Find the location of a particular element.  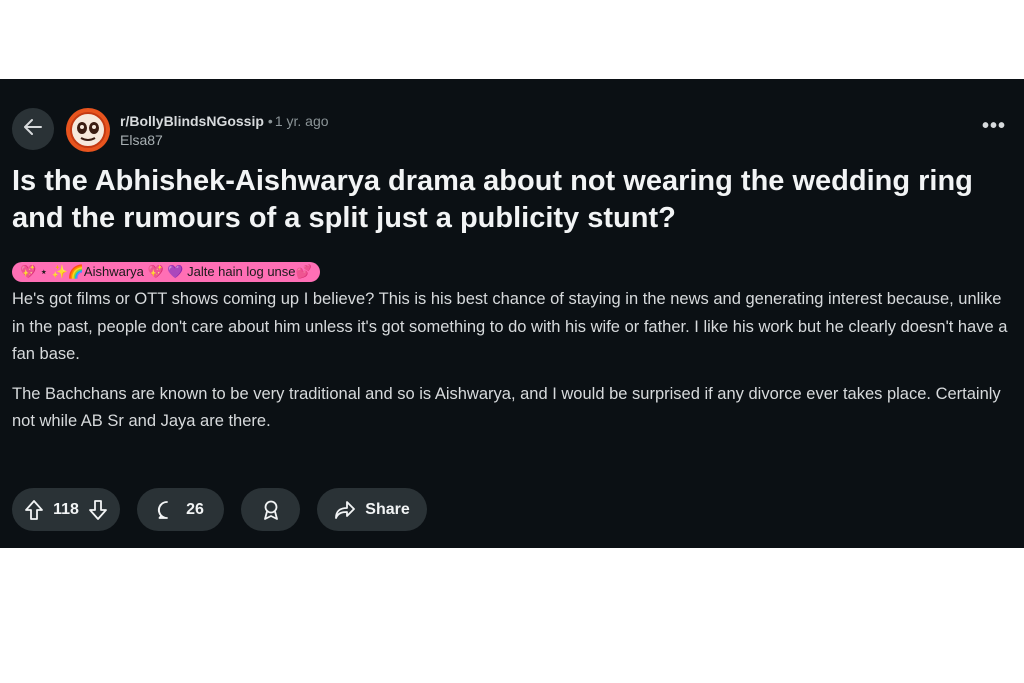

post-meta: r/BollyBlindsNGossip • 1 yr. ago Elsa87 is located at coordinates (224, 130).